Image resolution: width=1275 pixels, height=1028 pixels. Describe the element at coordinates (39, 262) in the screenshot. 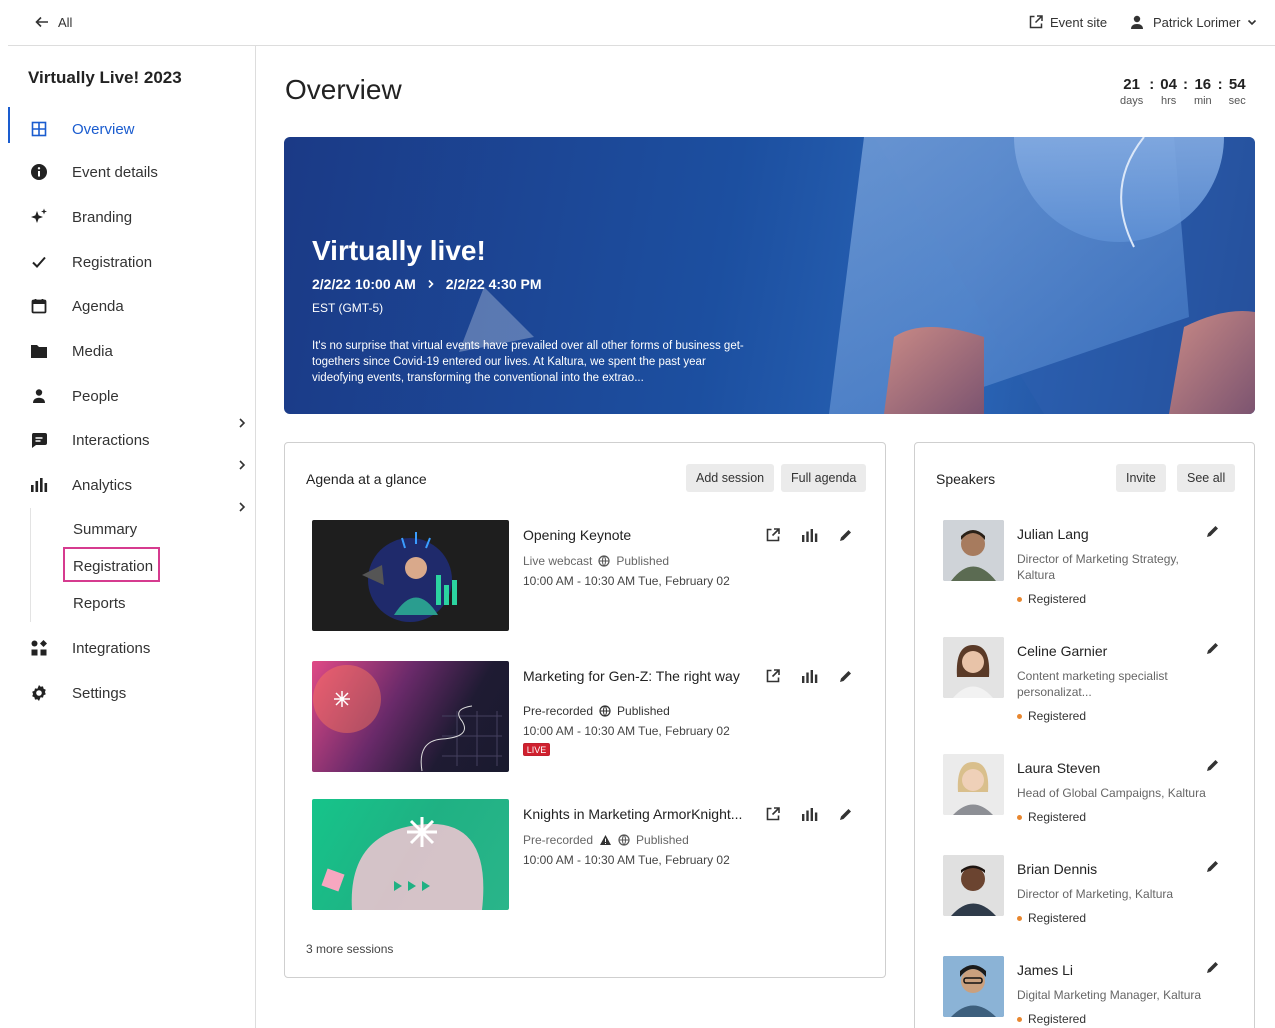

I see `check-icon` at that location.